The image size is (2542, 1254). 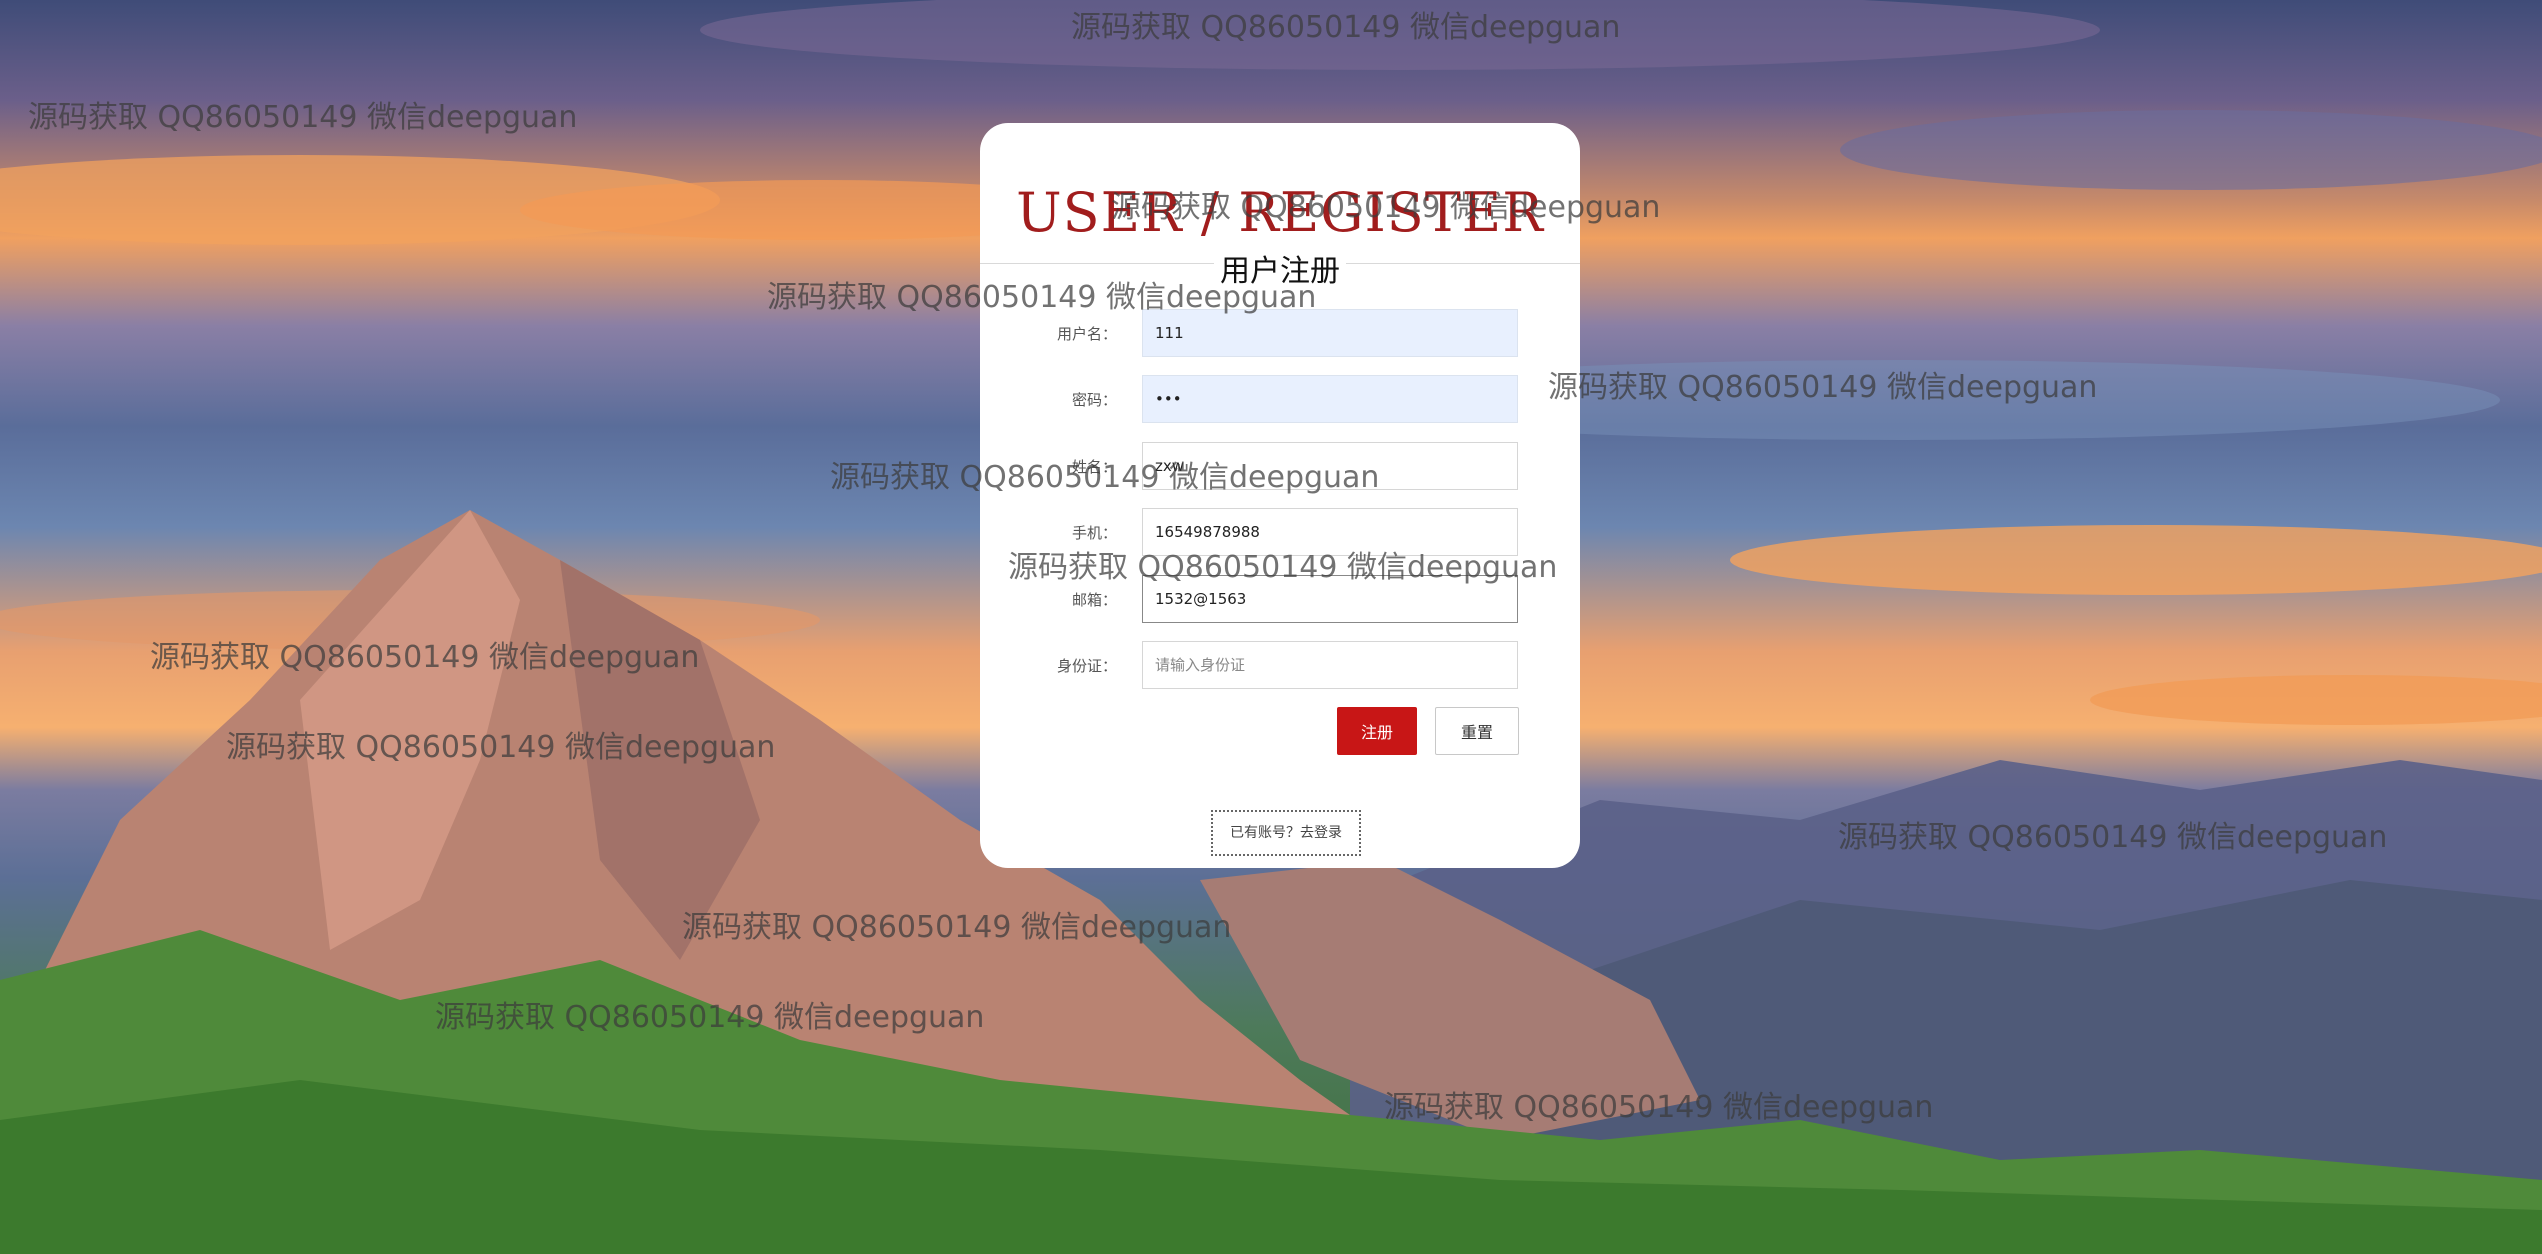 What do you see at coordinates (1477, 731) in the screenshot?
I see `reset-button: 重置` at bounding box center [1477, 731].